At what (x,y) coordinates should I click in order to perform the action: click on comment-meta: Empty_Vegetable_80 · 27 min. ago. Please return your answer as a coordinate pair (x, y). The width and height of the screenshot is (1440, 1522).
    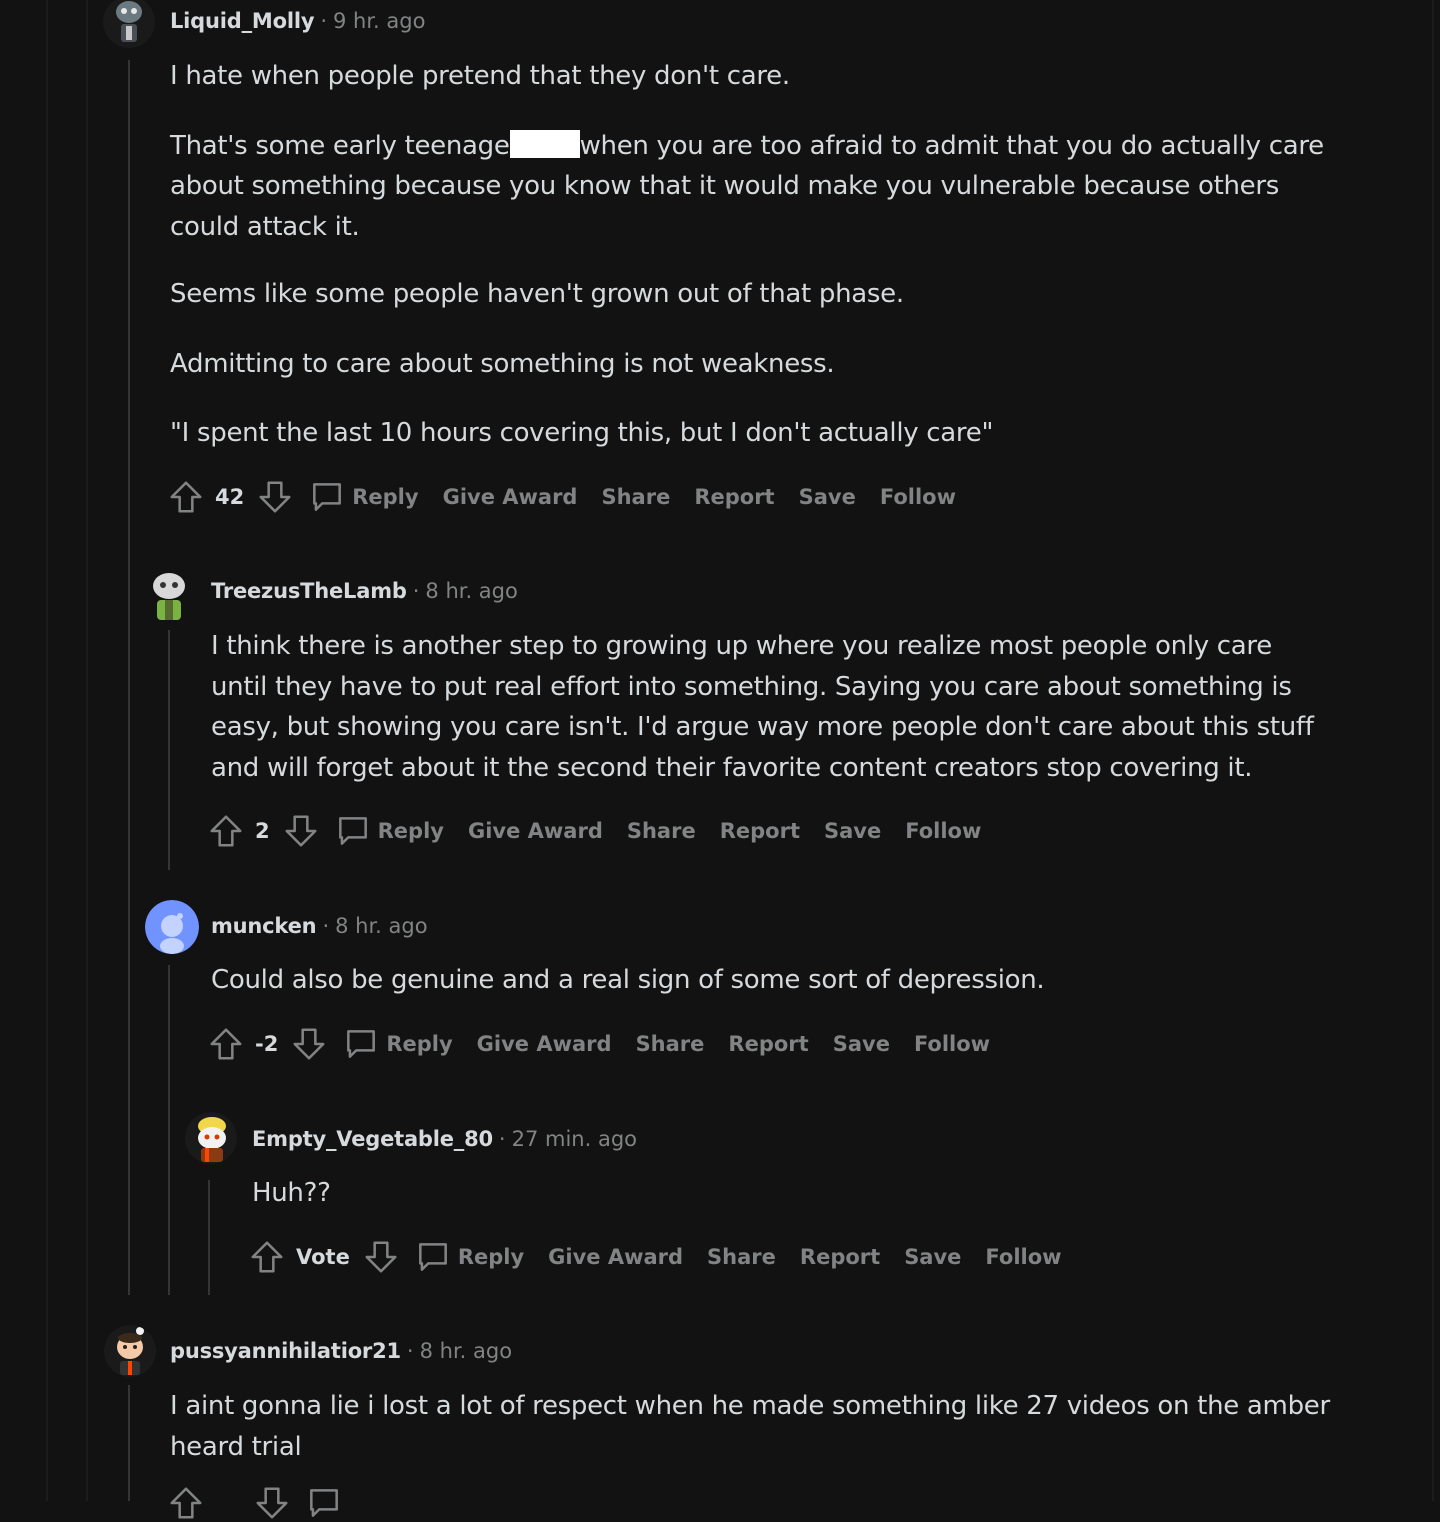
    Looking at the image, I should click on (444, 1139).